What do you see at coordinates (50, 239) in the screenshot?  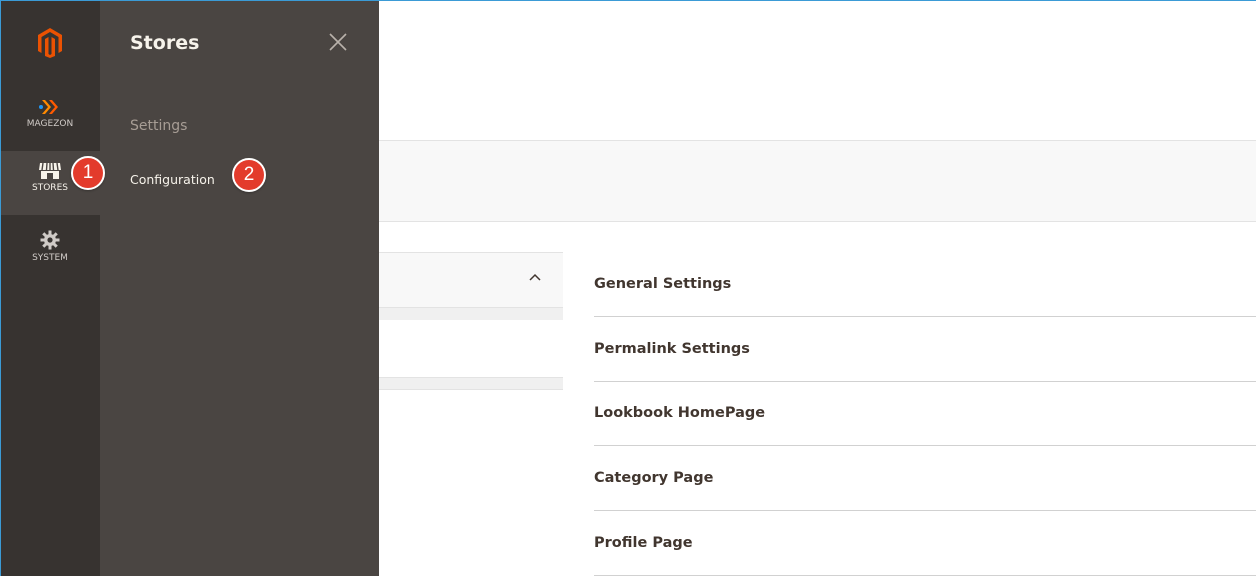 I see `gear-icon` at bounding box center [50, 239].